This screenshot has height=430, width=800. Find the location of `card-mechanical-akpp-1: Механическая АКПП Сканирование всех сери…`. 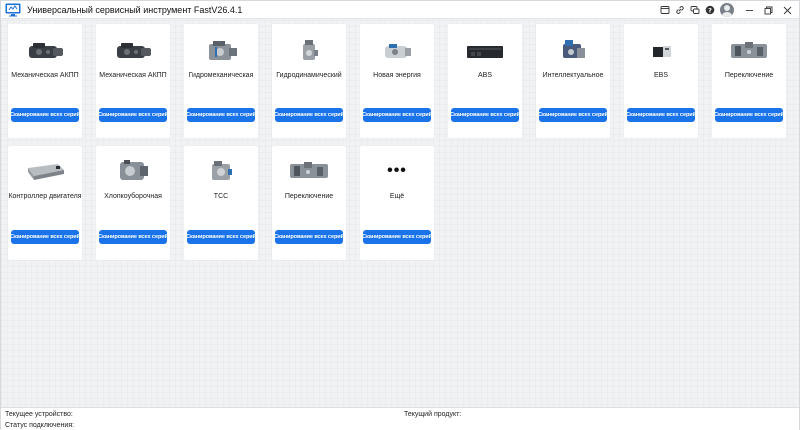

card-mechanical-akpp-1: Механическая АКПП Сканирование всех сери… is located at coordinates (45, 81).